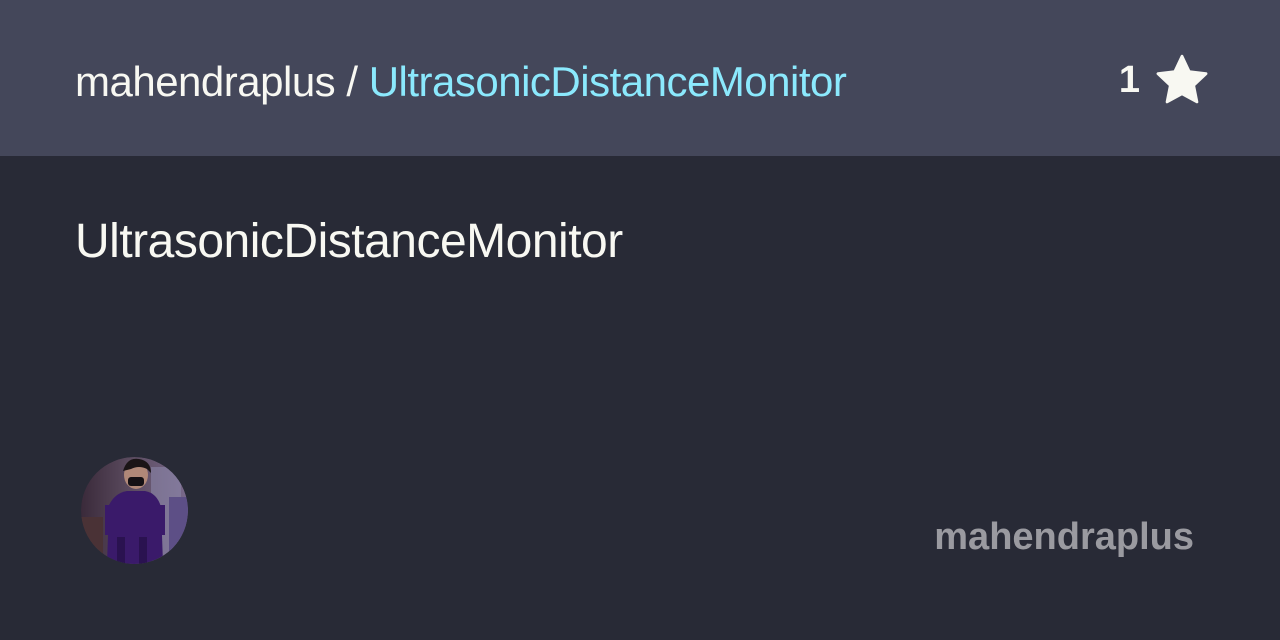 Image resolution: width=1280 pixels, height=640 pixels. I want to click on star-counter: 1, so click(1164, 80).